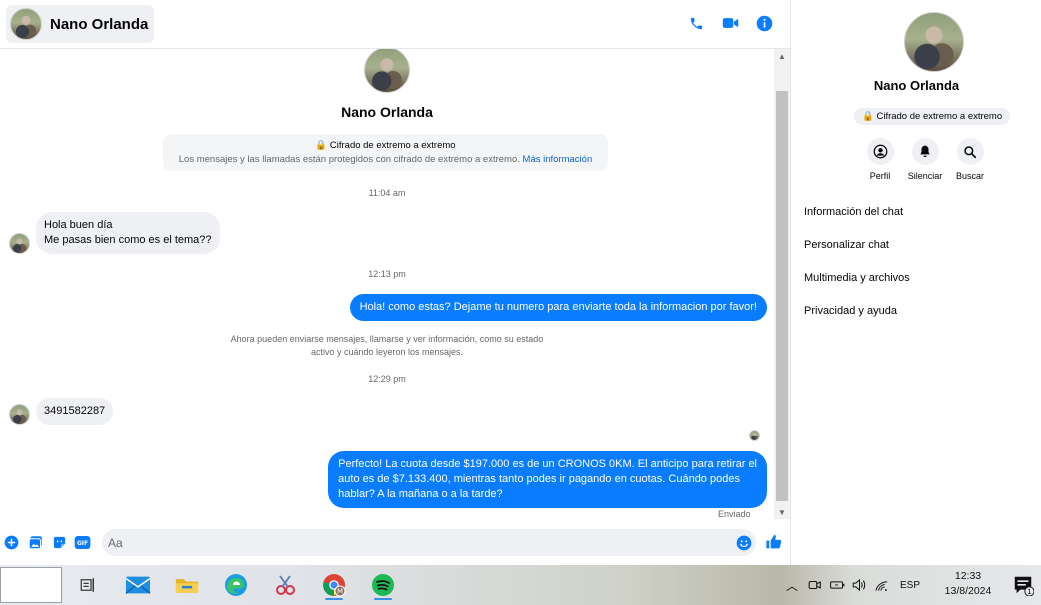  I want to click on incoming-message-row: 3491582287, so click(61, 411).